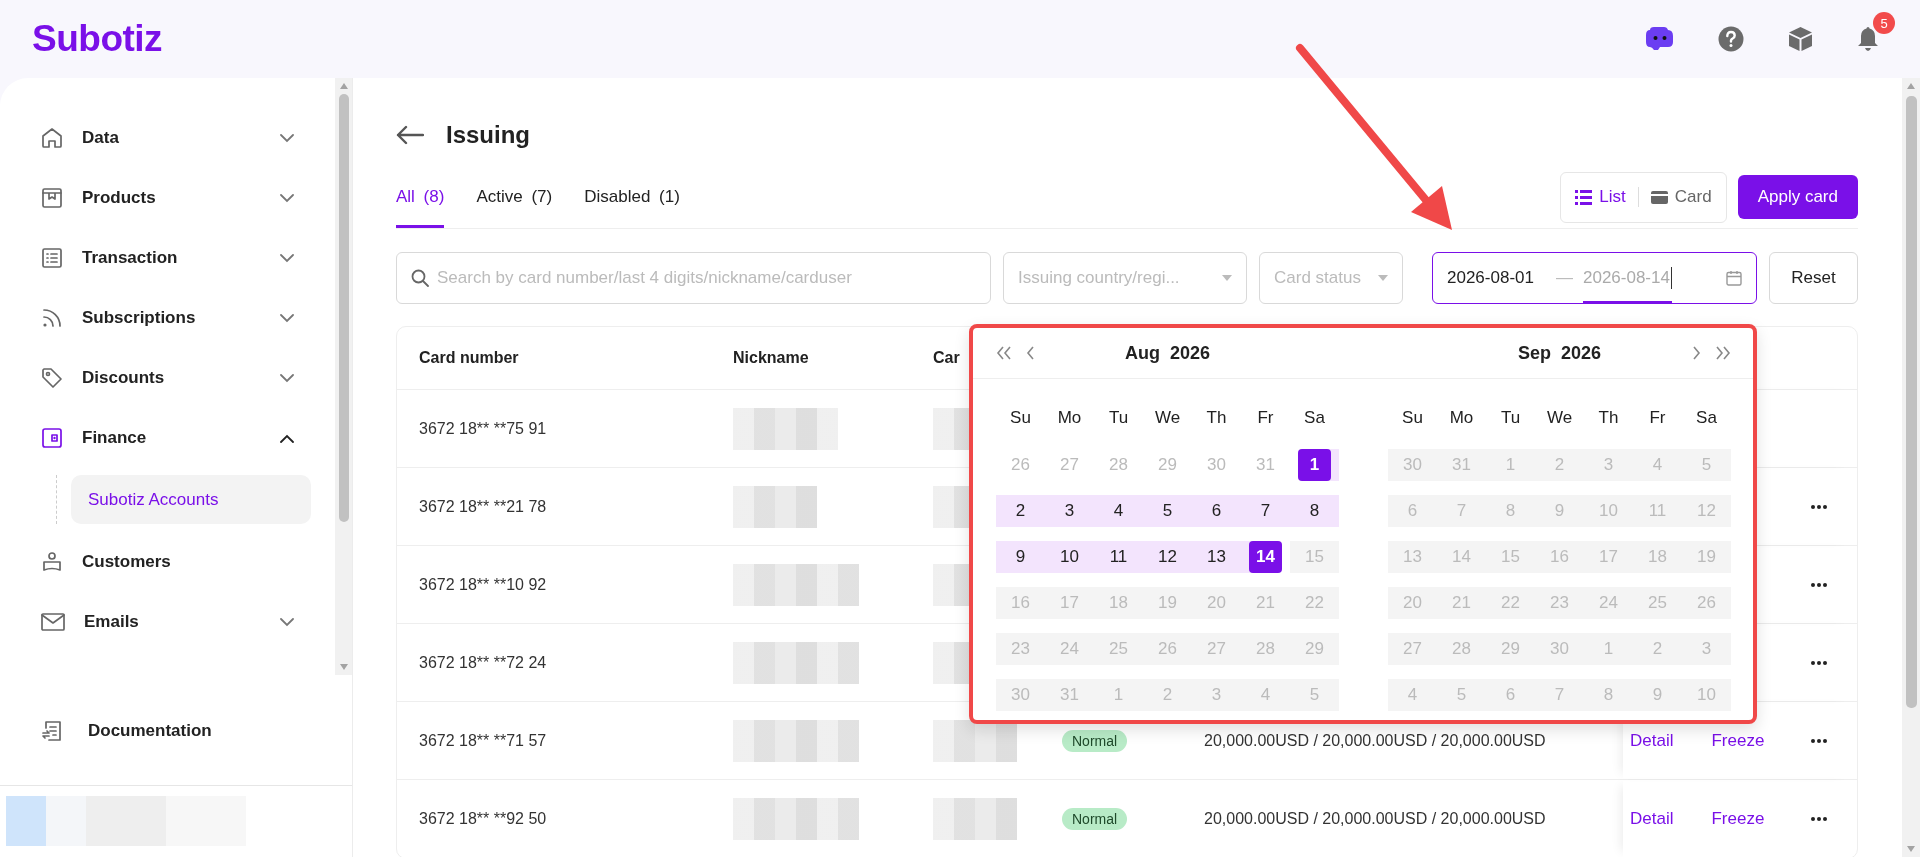  Describe the element at coordinates (1118, 511) in the screenshot. I see `date-cell-in-range: 4` at that location.